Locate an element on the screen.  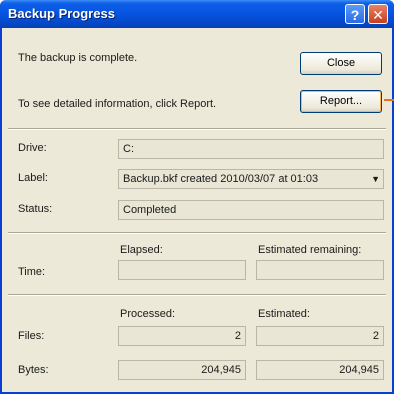
title-bar: Backup Progress ? ✕ is located at coordinates (197, 14).